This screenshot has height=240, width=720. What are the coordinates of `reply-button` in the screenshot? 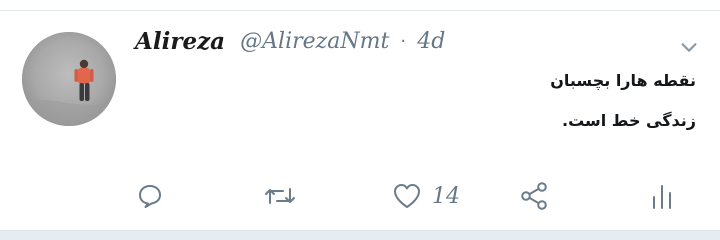 It's located at (150, 196).